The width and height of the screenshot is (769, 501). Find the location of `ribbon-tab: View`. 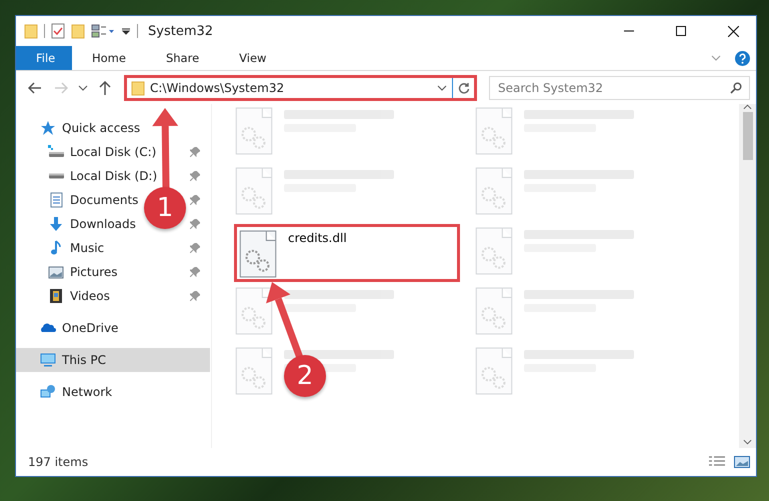

ribbon-tab: View is located at coordinates (252, 58).